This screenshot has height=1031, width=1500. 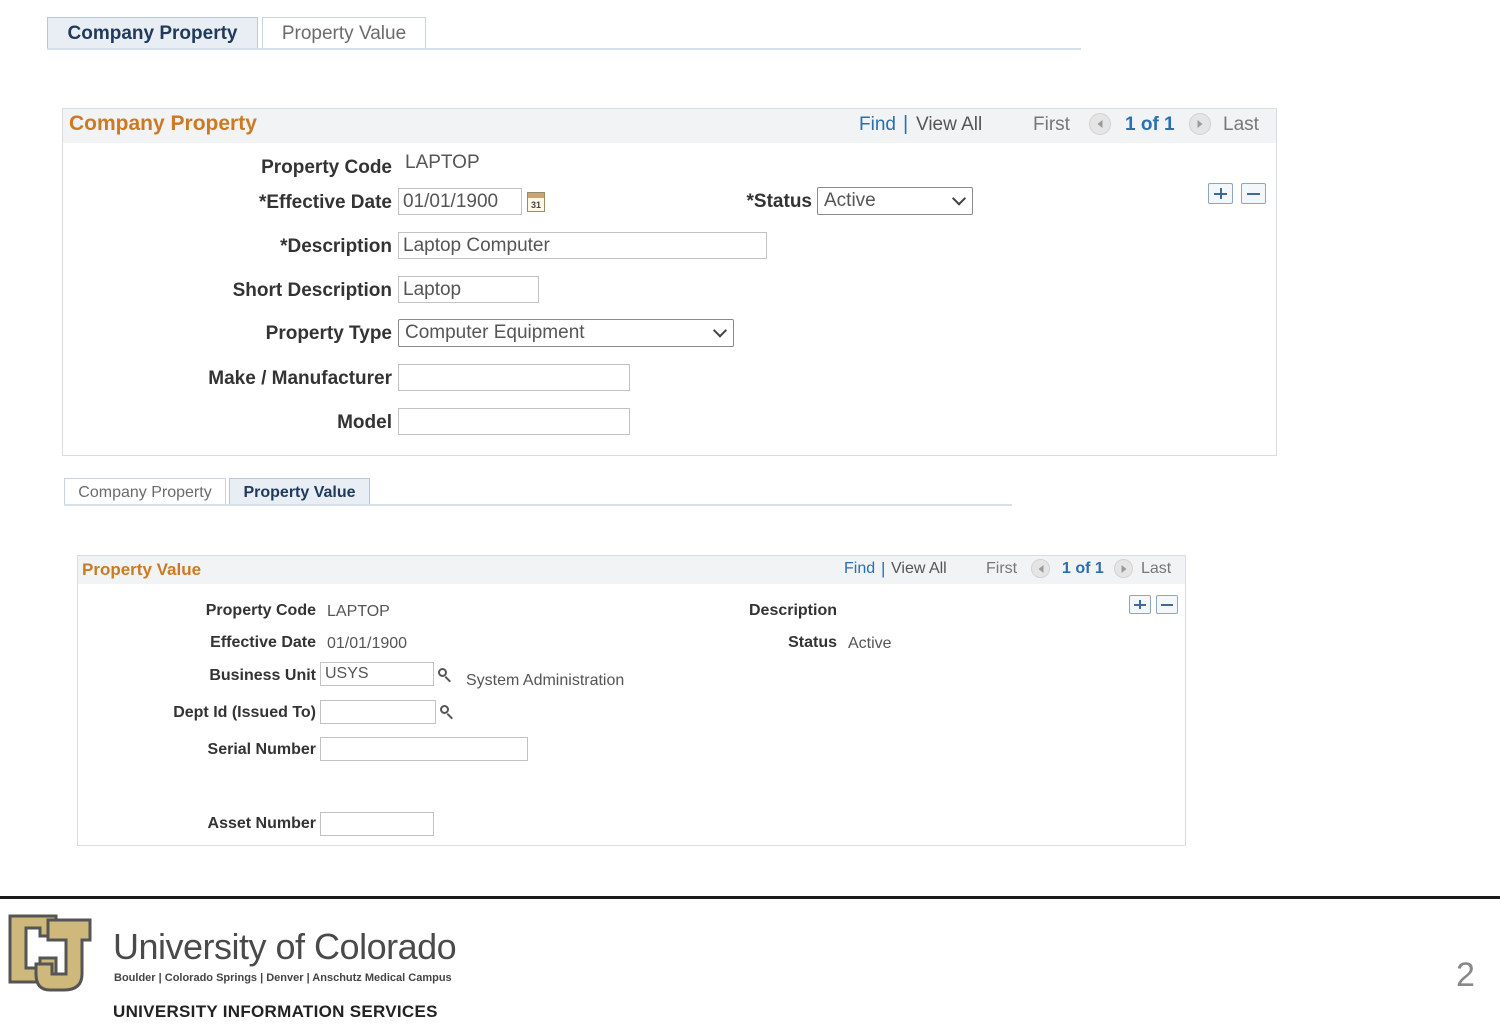 I want to click on tab-company-property: Company Property, so click(x=152, y=33).